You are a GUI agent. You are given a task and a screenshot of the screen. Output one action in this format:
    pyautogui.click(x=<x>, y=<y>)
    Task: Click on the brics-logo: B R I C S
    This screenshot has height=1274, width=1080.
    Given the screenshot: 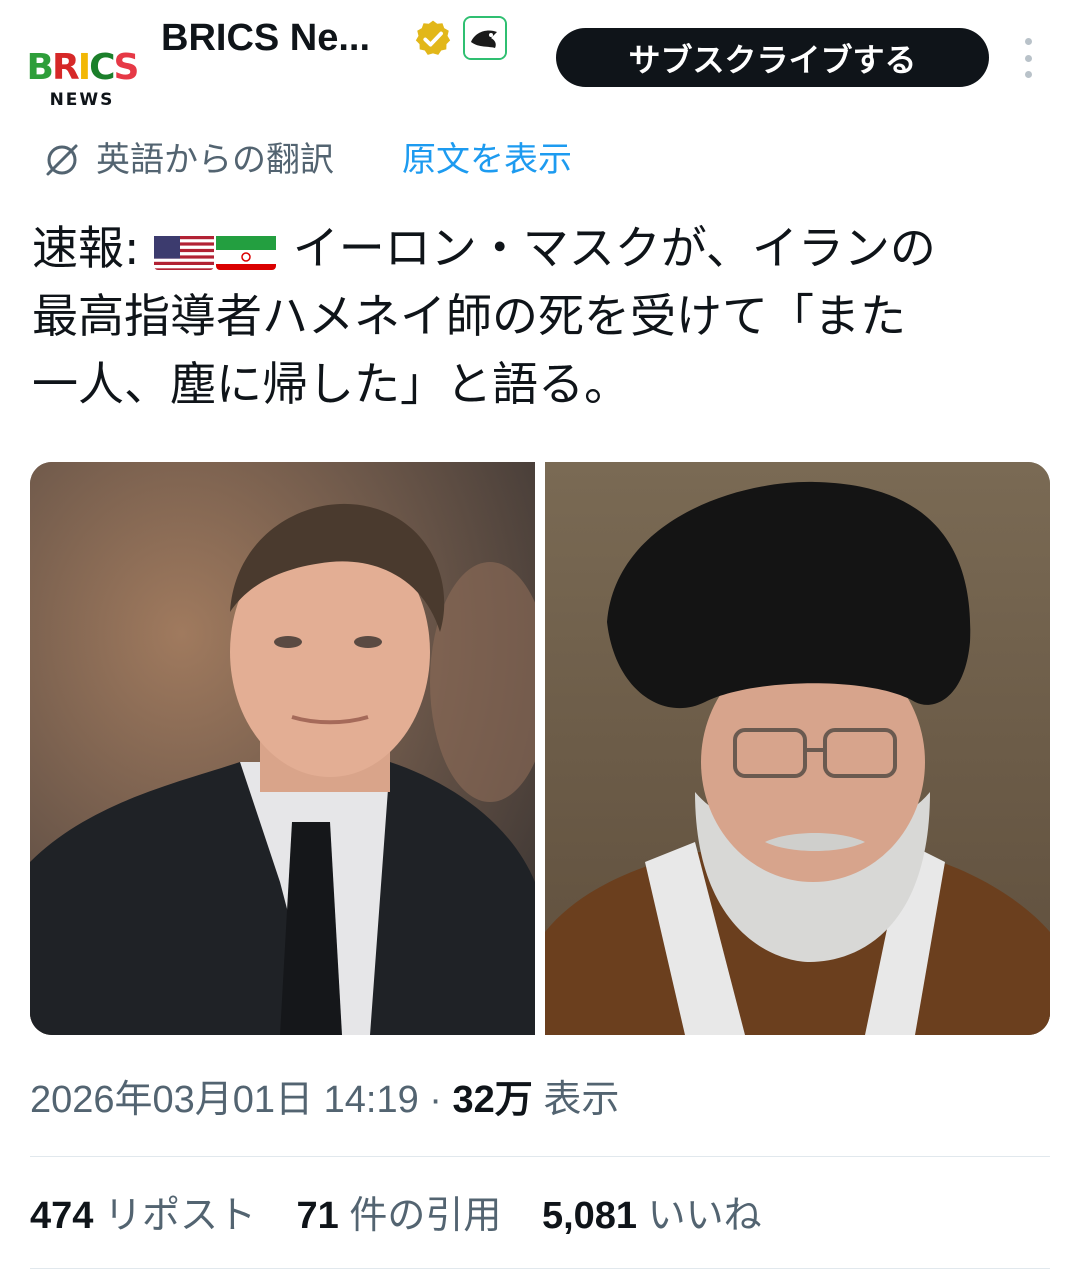 What is the action you would take?
    pyautogui.click(x=83, y=67)
    